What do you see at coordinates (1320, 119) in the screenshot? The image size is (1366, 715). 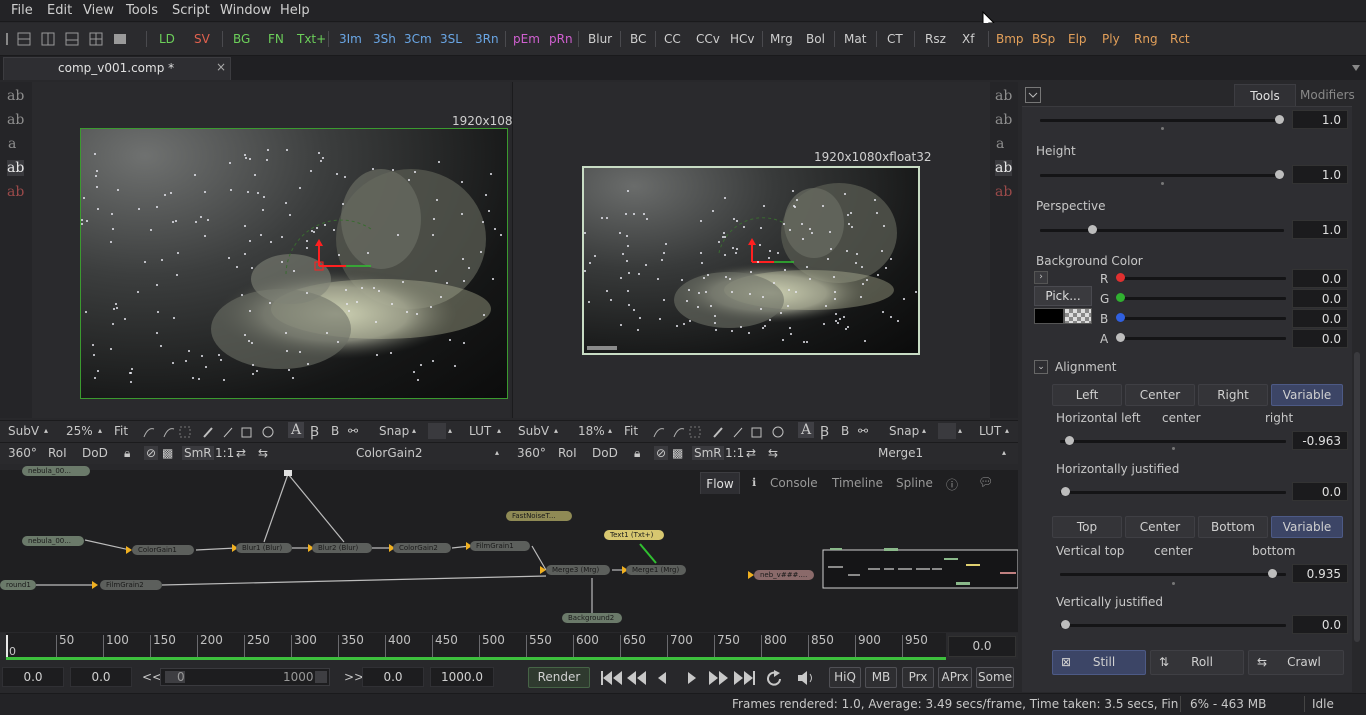 I see `top-value-field: 1.0` at bounding box center [1320, 119].